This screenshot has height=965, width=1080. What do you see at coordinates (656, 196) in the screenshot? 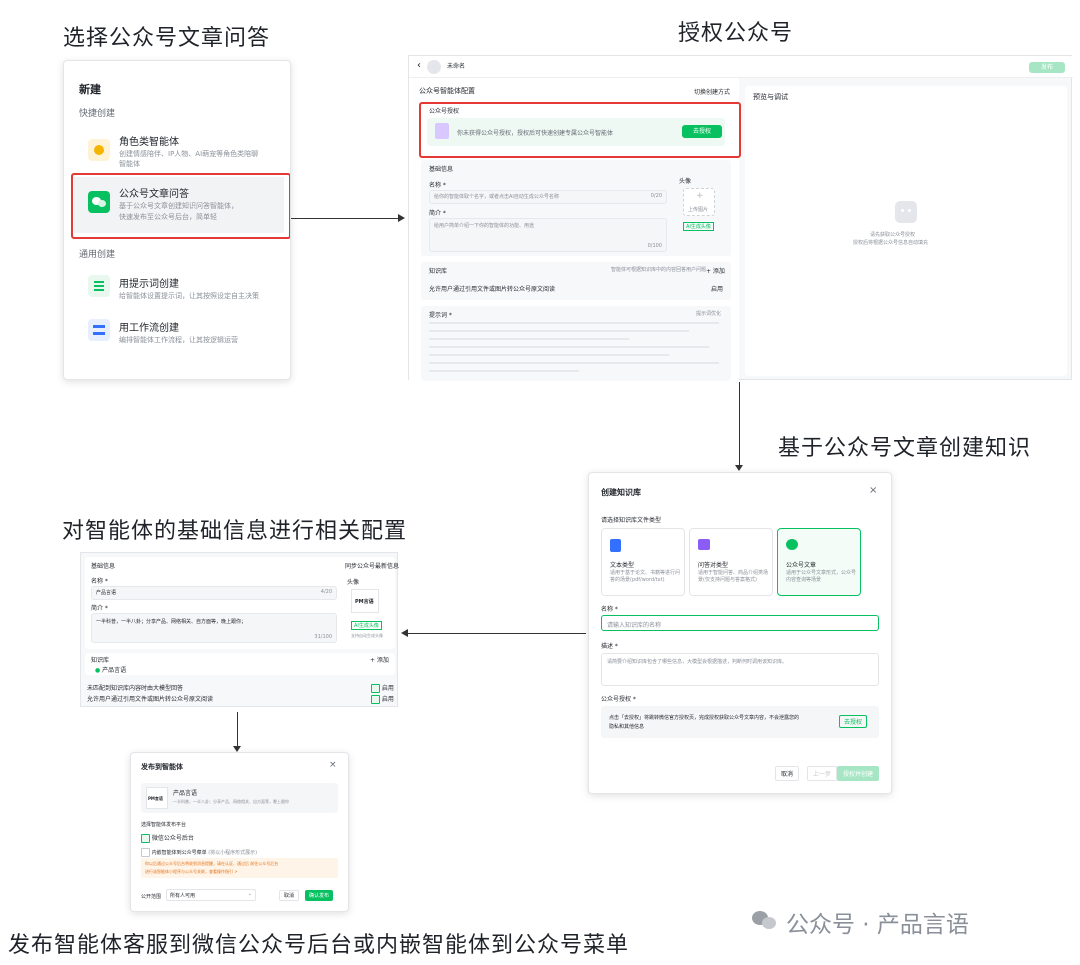
I see `name-count: 0/20` at bounding box center [656, 196].